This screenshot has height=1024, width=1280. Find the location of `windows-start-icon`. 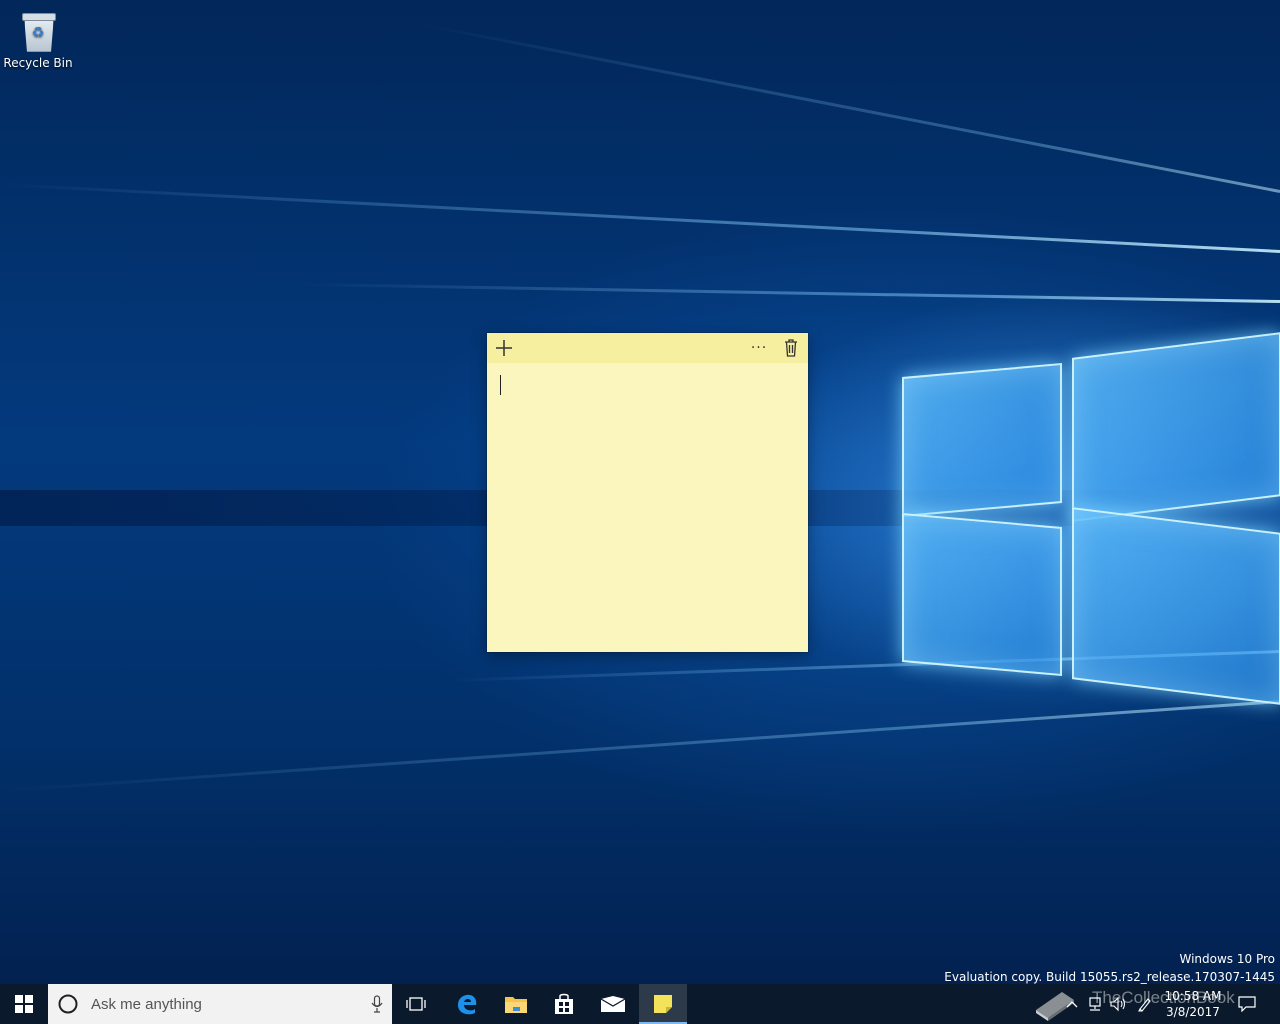

windows-start-icon is located at coordinates (24, 1004).